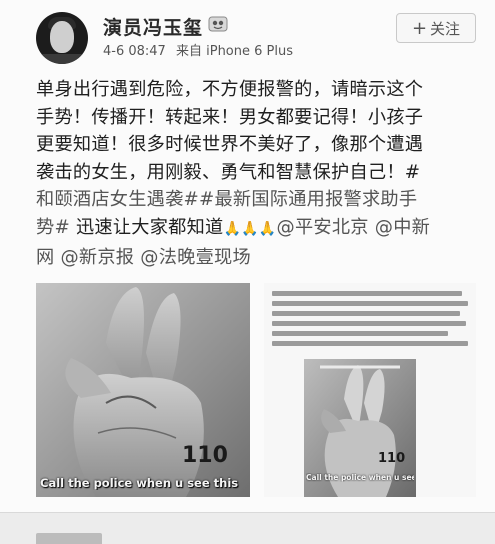 The width and height of the screenshot is (495, 544). Describe the element at coordinates (153, 26) in the screenshot. I see `user-name: 演员冯玉玺` at that location.